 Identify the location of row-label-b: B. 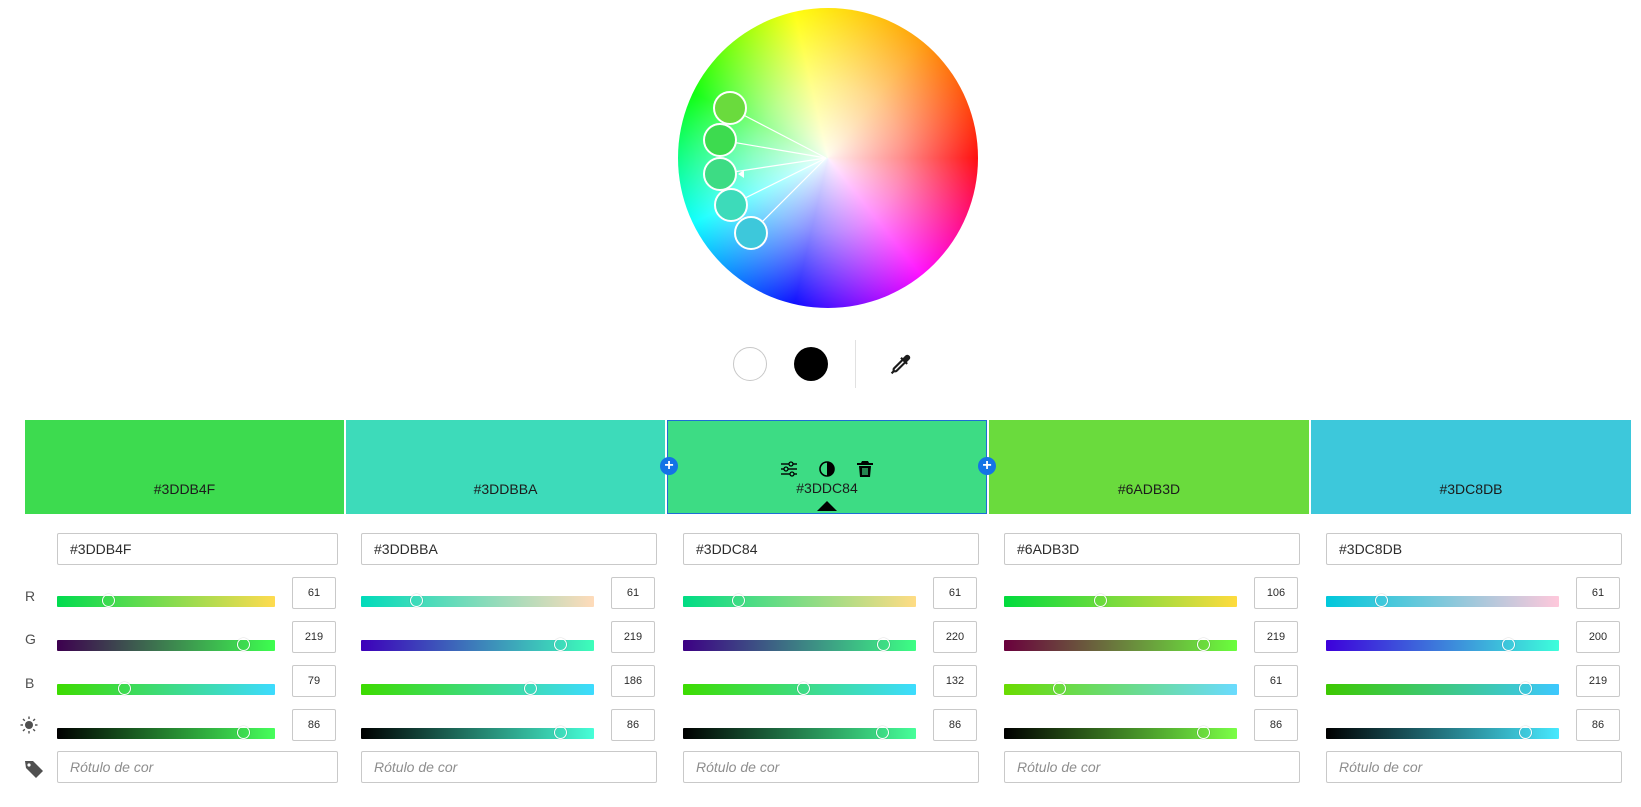
(30, 683).